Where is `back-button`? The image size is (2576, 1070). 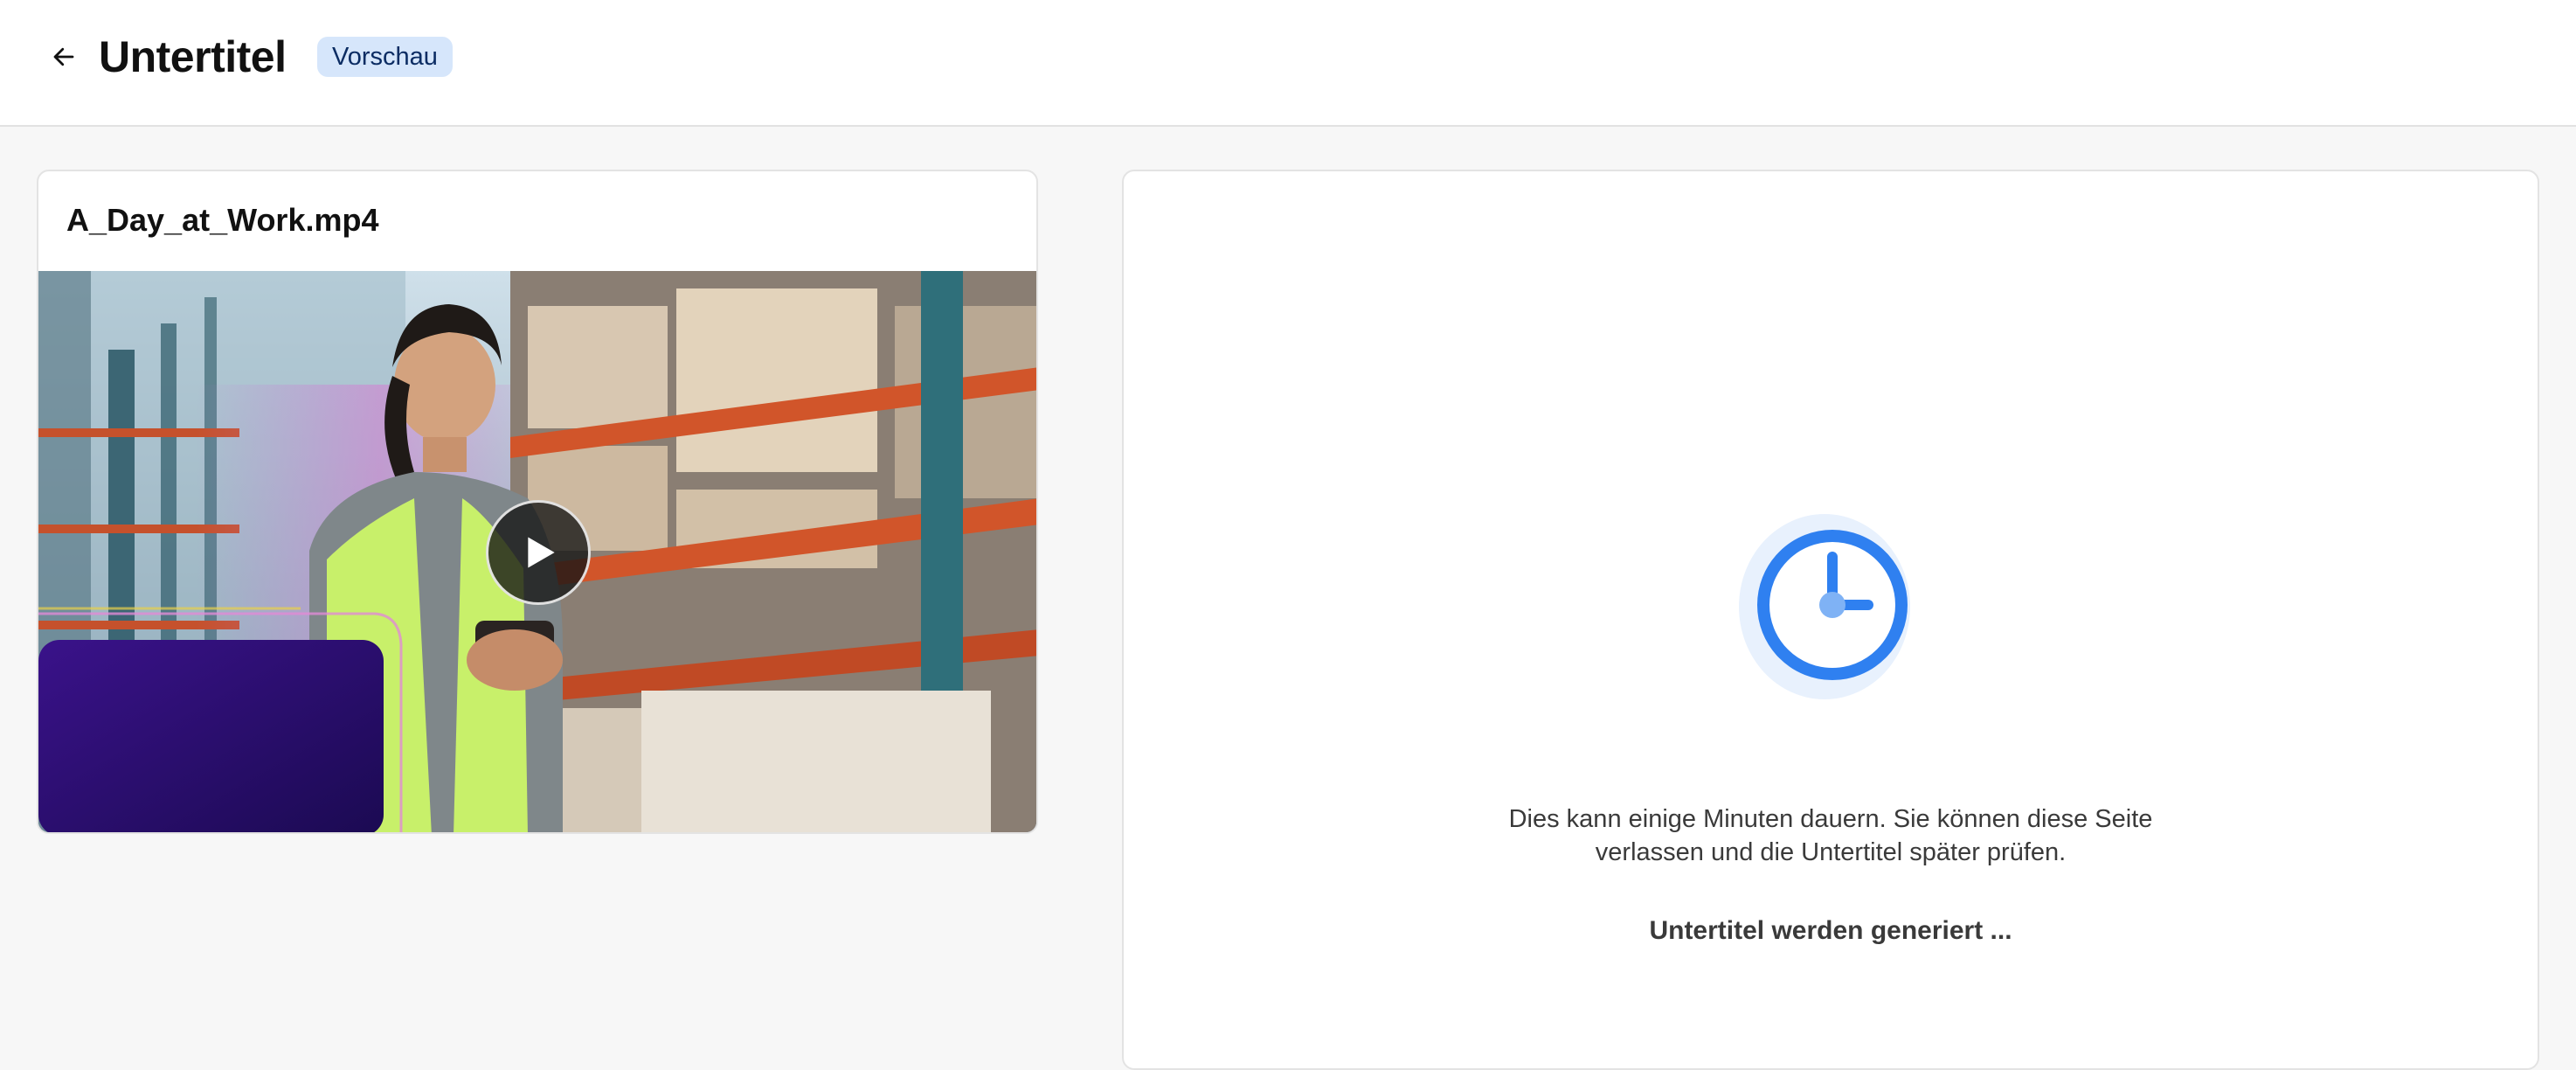 back-button is located at coordinates (63, 56).